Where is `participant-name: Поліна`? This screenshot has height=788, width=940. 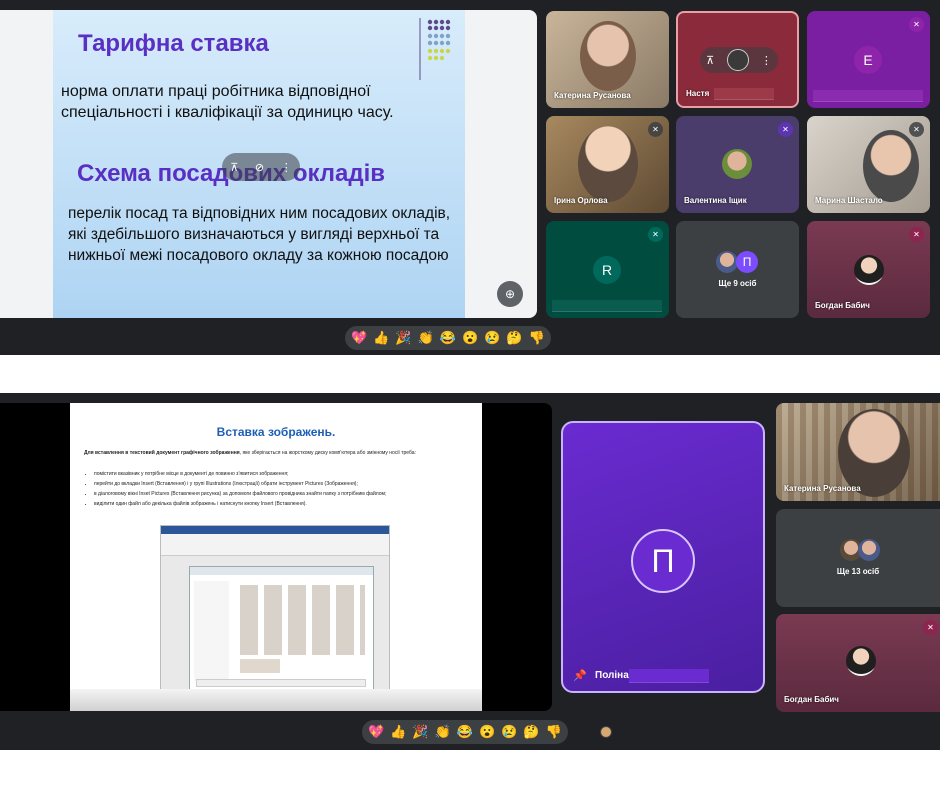 participant-name: Поліна is located at coordinates (612, 675).